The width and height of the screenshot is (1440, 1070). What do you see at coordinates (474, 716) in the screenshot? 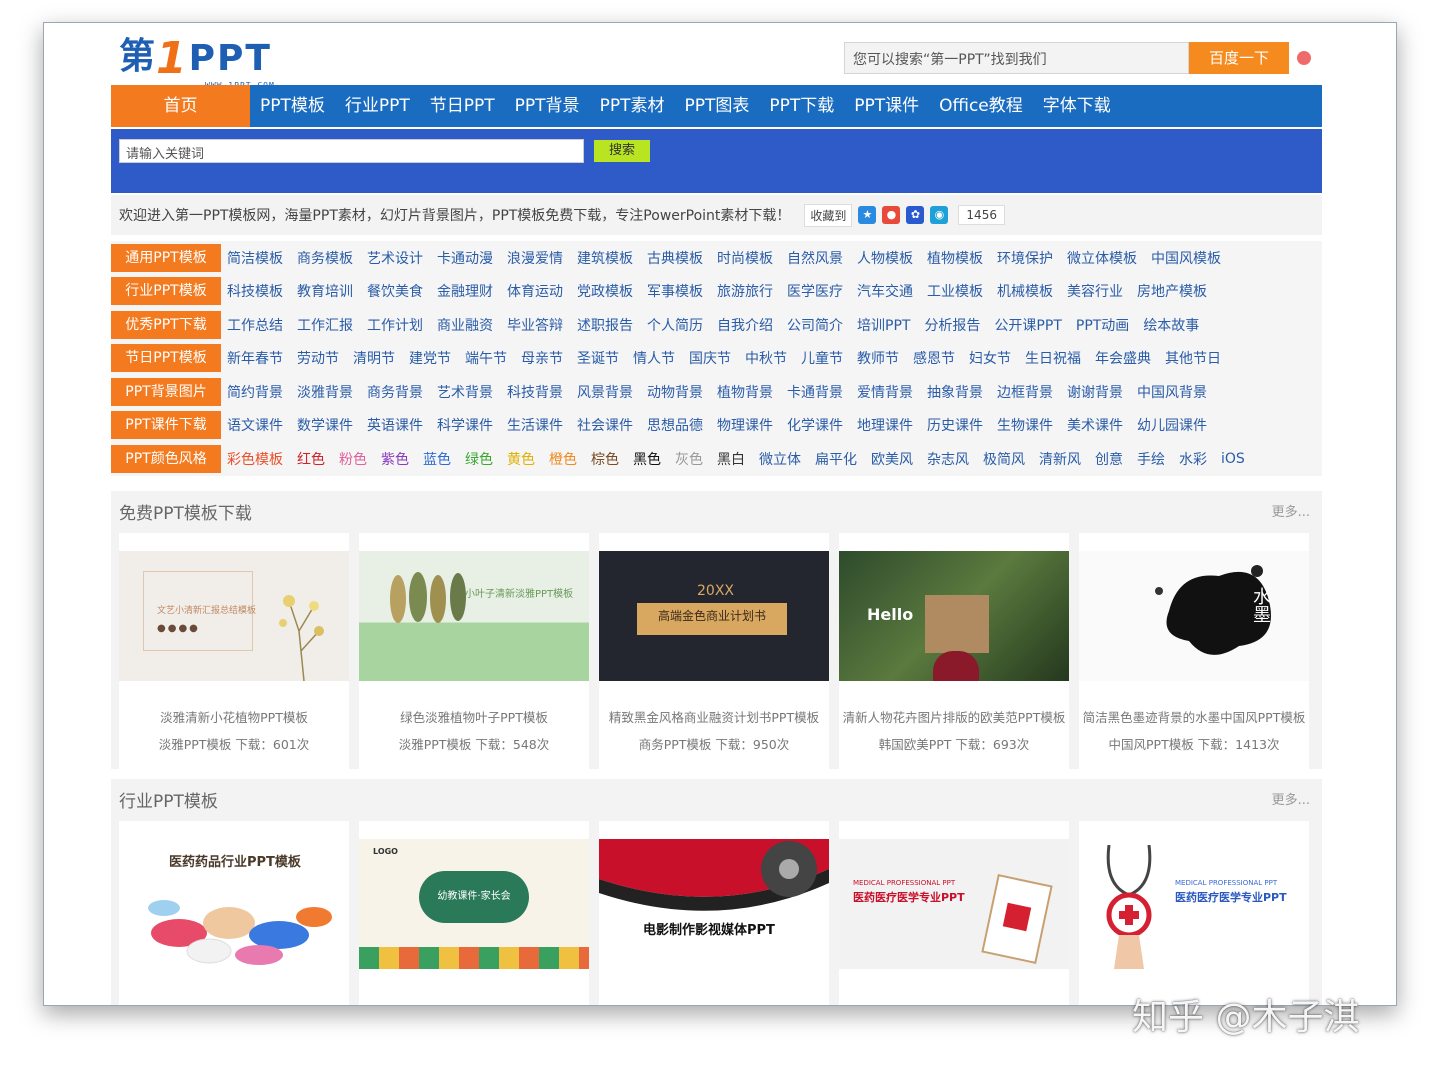
I see `card-title: 绿色淡雅植物叶子PPT模板` at bounding box center [474, 716].